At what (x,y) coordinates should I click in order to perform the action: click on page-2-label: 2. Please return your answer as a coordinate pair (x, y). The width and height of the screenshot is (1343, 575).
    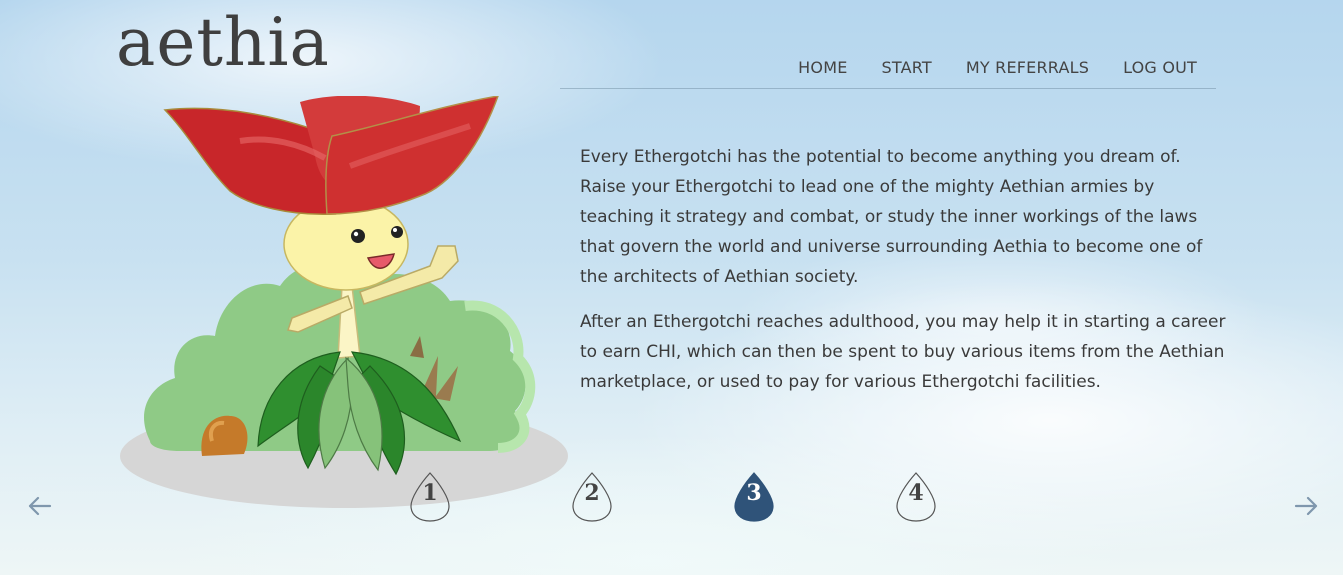
    Looking at the image, I should click on (592, 493).